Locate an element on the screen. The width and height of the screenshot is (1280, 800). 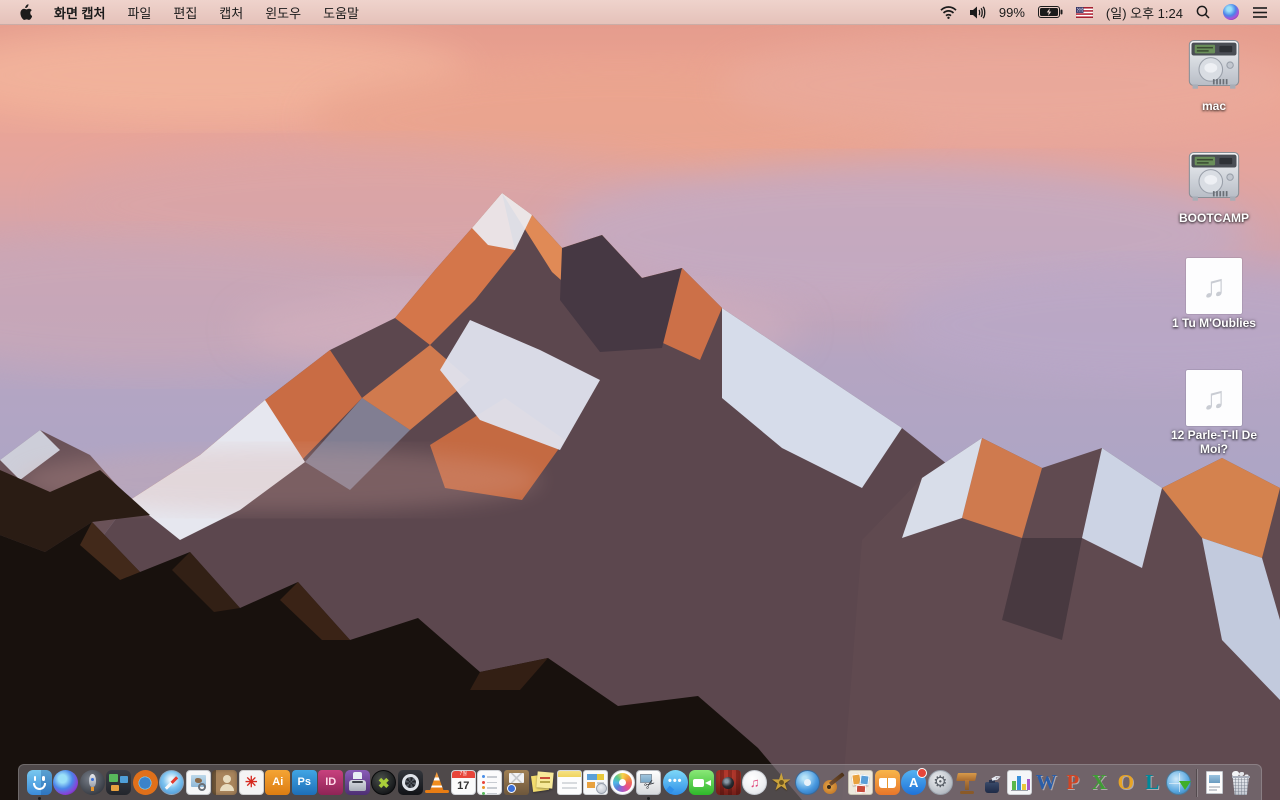
ms-lync-icon: L is located at coordinates (1152, 782).